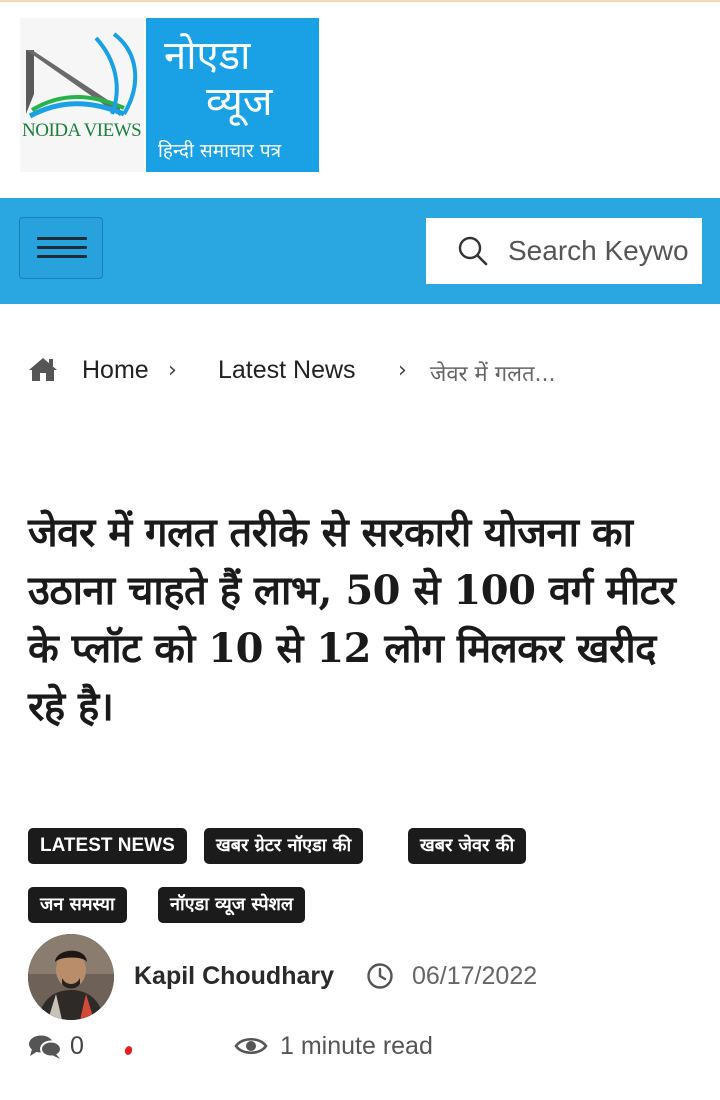  What do you see at coordinates (251, 1046) in the screenshot?
I see `eye-icon` at bounding box center [251, 1046].